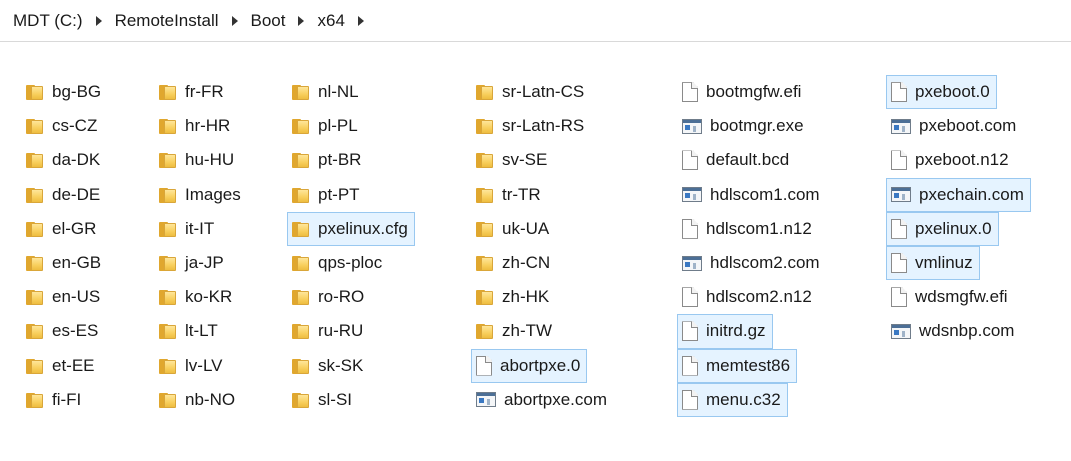  What do you see at coordinates (748, 297) in the screenshot?
I see `file-item: hdlscom2.n12` at bounding box center [748, 297].